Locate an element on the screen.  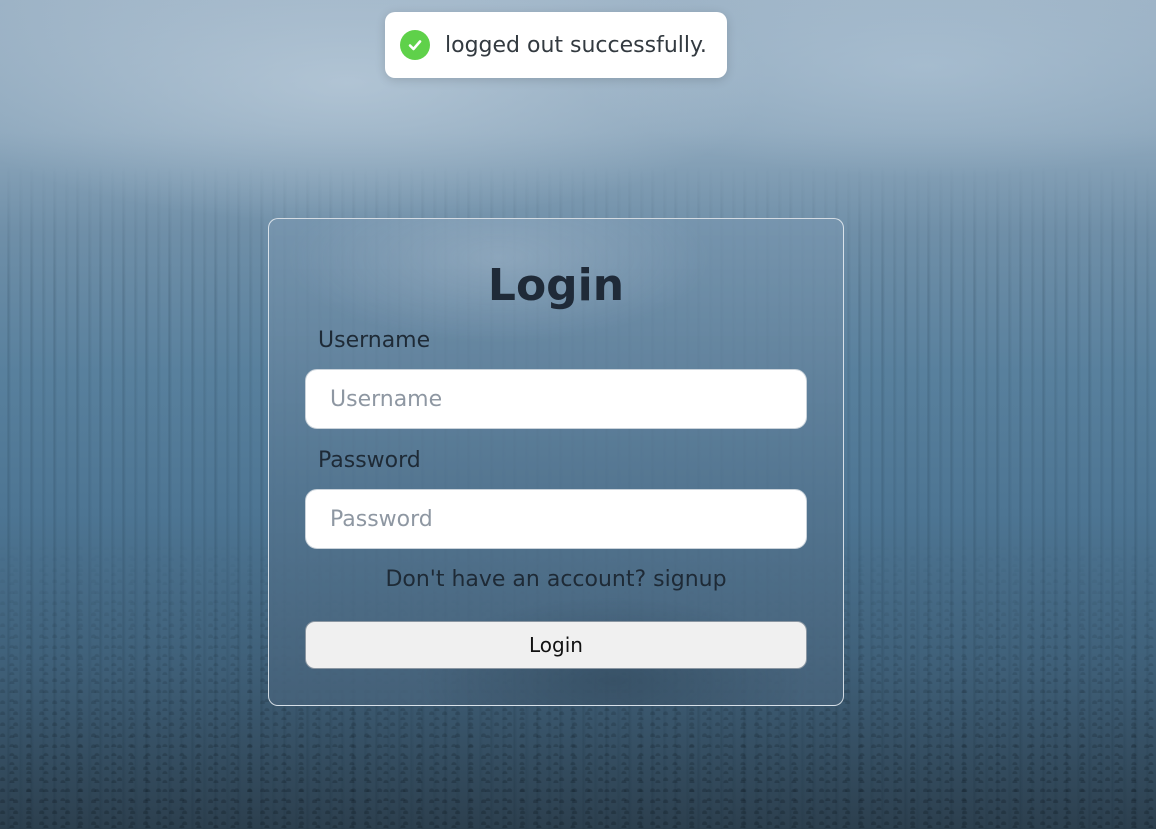
login-button: Login is located at coordinates (556, 645).